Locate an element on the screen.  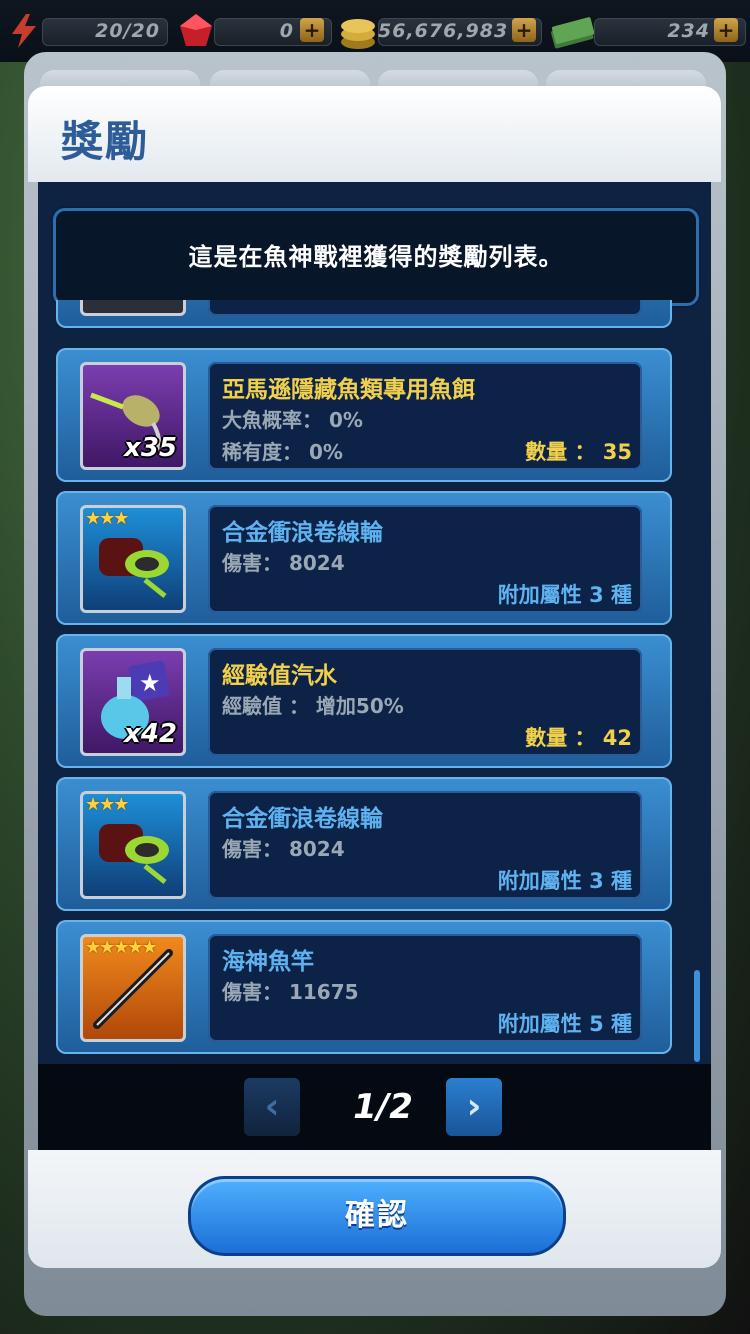
item-panel: 海神魚竿 傷害： 11675 附加屬性 5 種 is located at coordinates (425, 988).